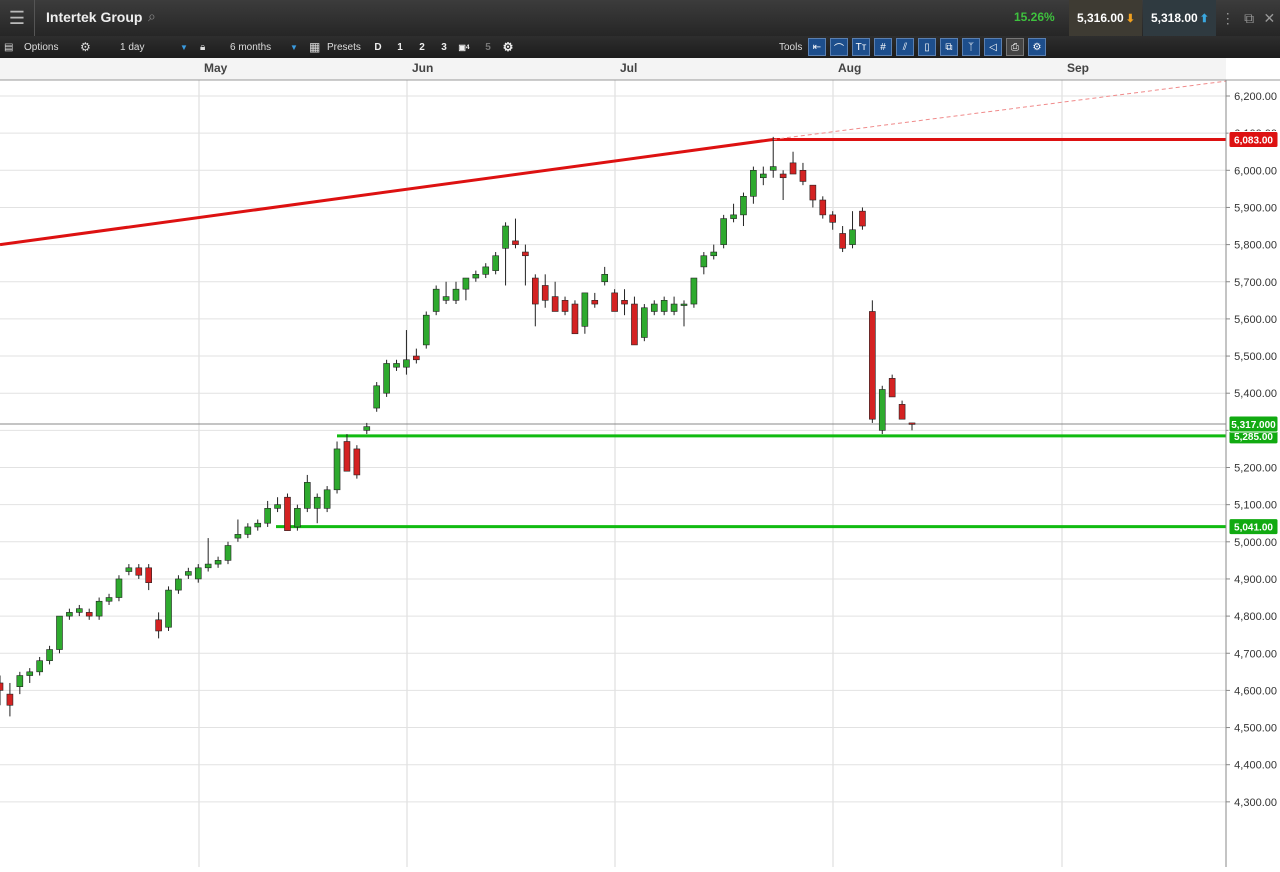 This screenshot has height=872, width=1280. Describe the element at coordinates (508, 47) in the screenshot. I see `preset-settings-icon: ⚙` at that location.